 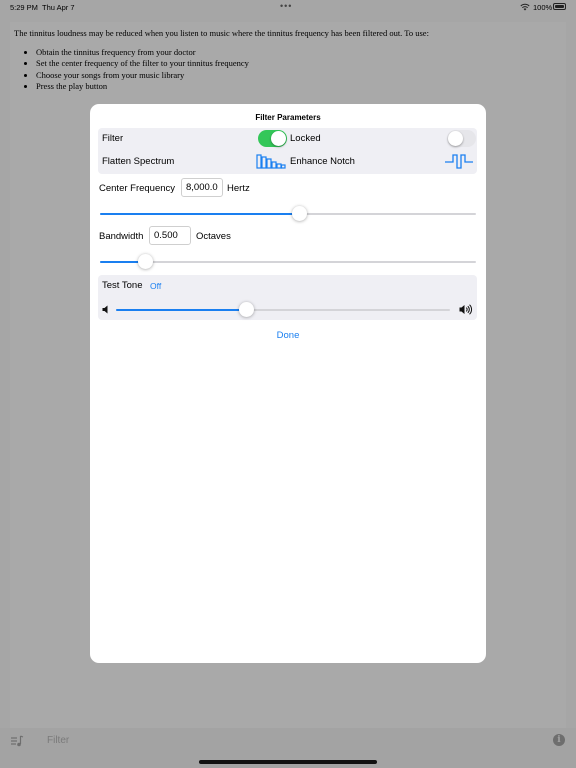 I want to click on center-frequency-slider, so click(x=288, y=214).